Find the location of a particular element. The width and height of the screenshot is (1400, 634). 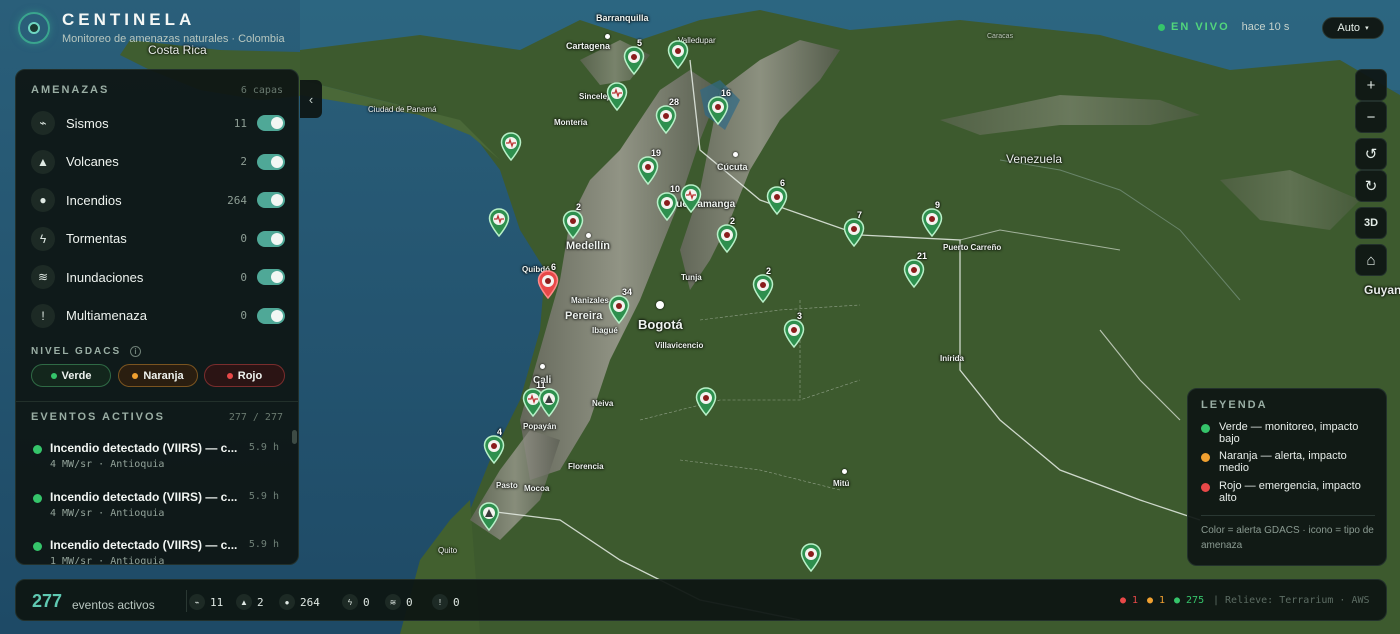

marker-count: 34 is located at coordinates (627, 292).